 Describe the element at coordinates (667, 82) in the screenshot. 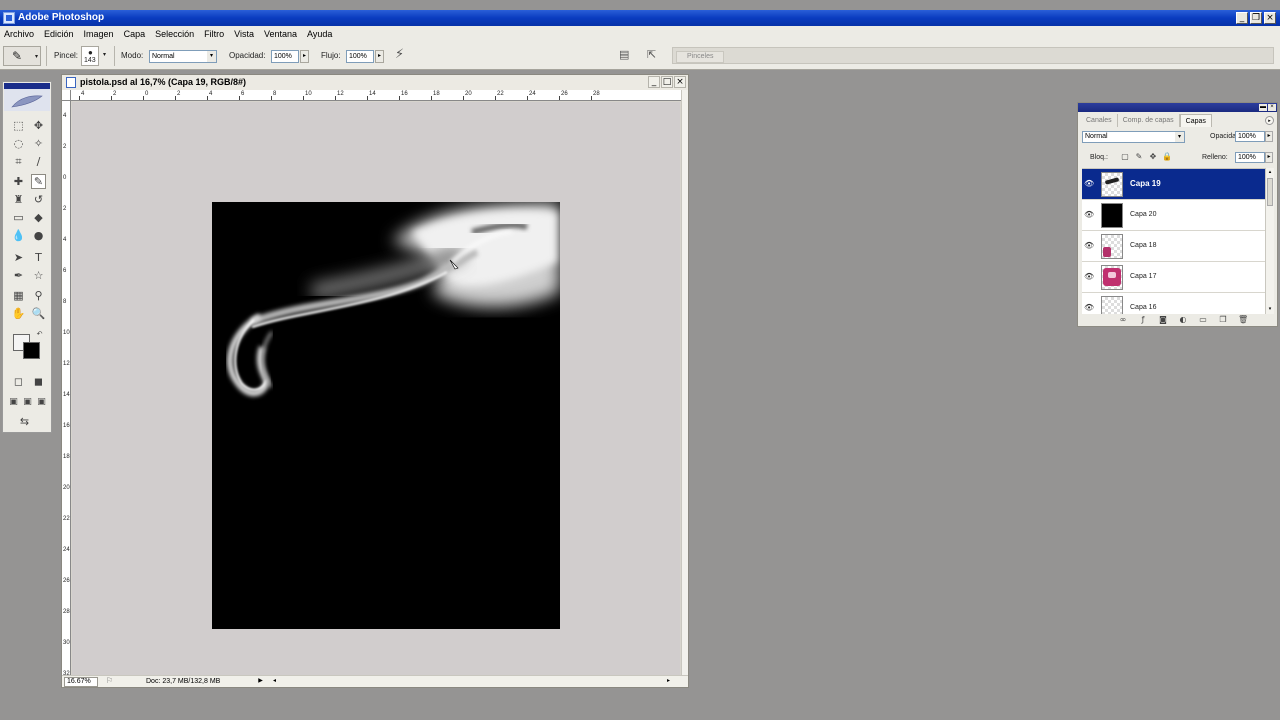

I see `doc-maximize-button: □` at that location.